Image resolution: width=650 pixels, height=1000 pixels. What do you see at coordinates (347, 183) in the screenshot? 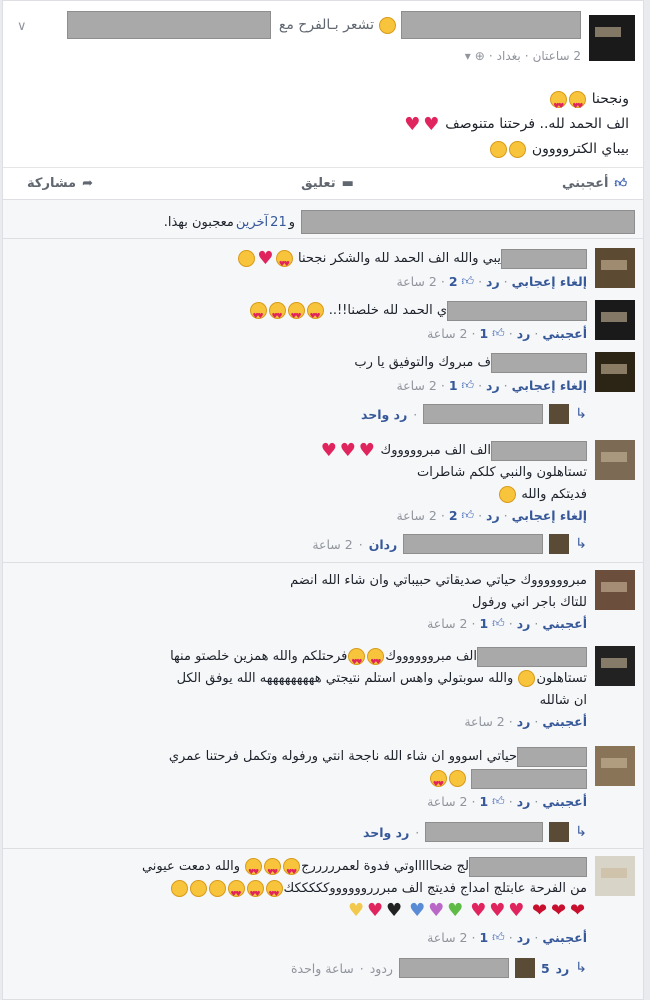
I see `comment-icon: ▬` at bounding box center [347, 183].